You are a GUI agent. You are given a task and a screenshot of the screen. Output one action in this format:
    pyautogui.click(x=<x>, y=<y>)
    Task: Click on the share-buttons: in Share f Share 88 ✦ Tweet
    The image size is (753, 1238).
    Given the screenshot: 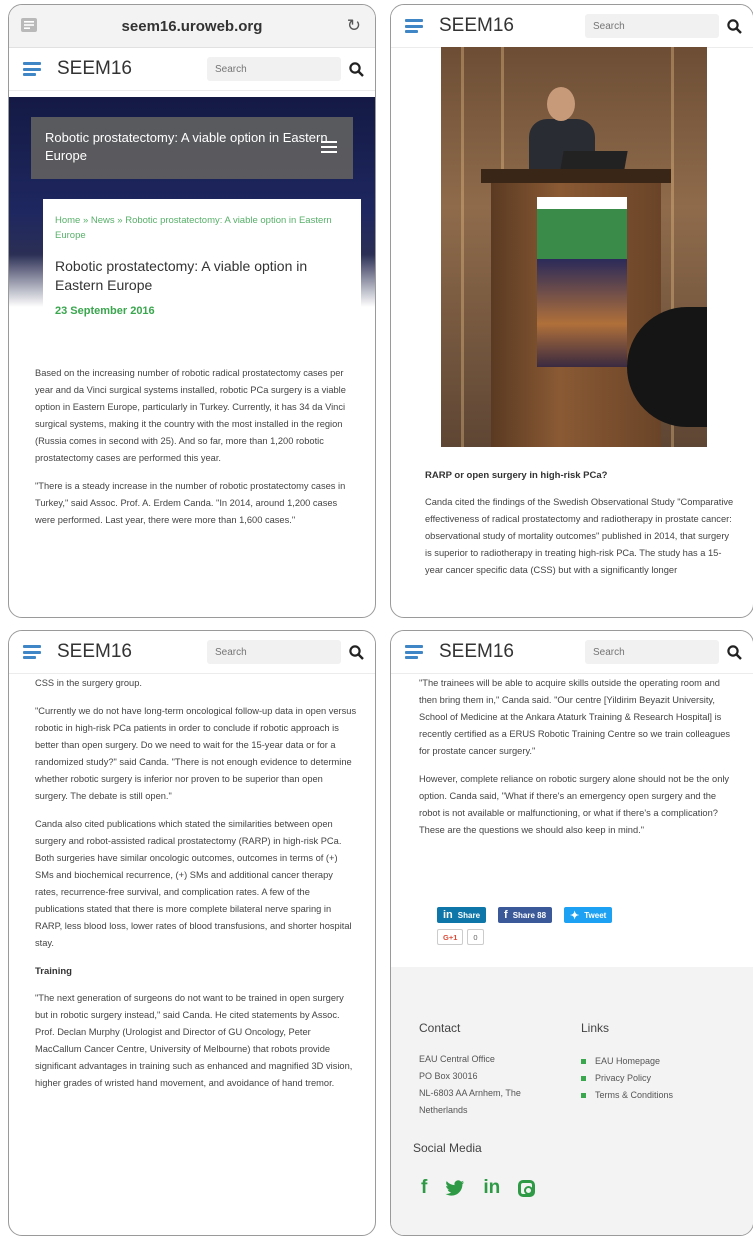 What is the action you would take?
    pyautogui.click(x=525, y=915)
    